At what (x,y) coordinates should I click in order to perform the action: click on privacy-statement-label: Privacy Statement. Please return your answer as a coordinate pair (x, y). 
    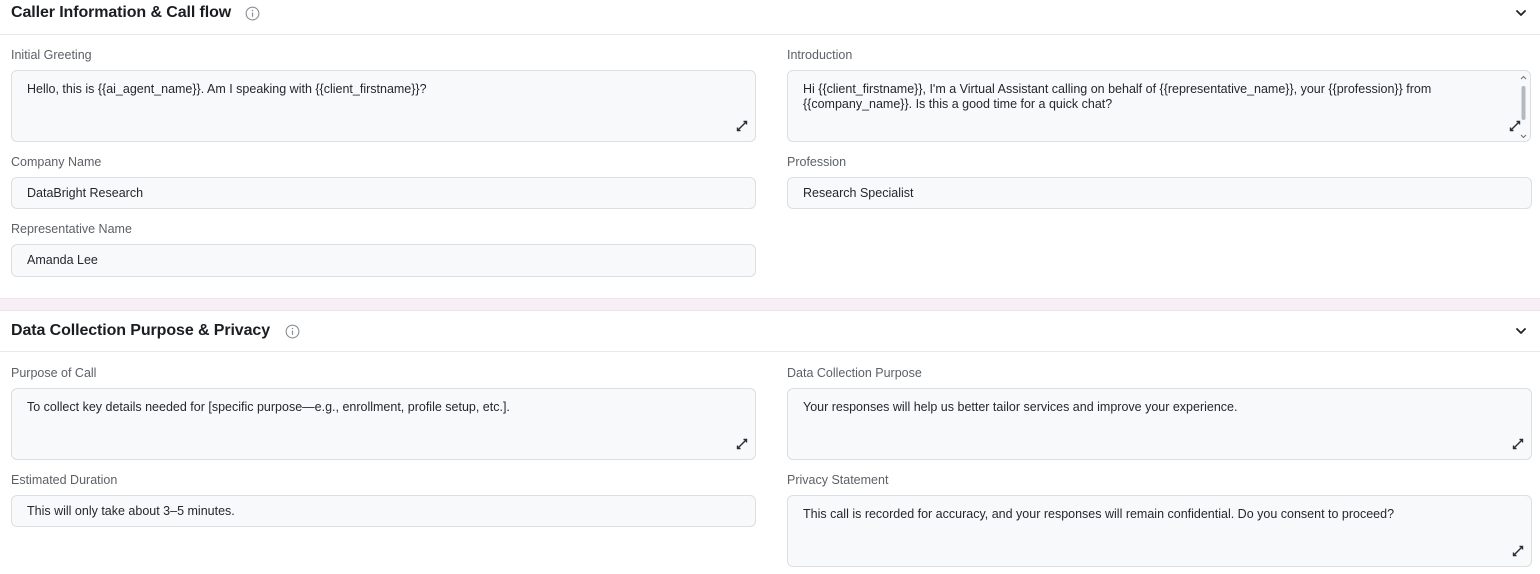
    Looking at the image, I should click on (838, 480).